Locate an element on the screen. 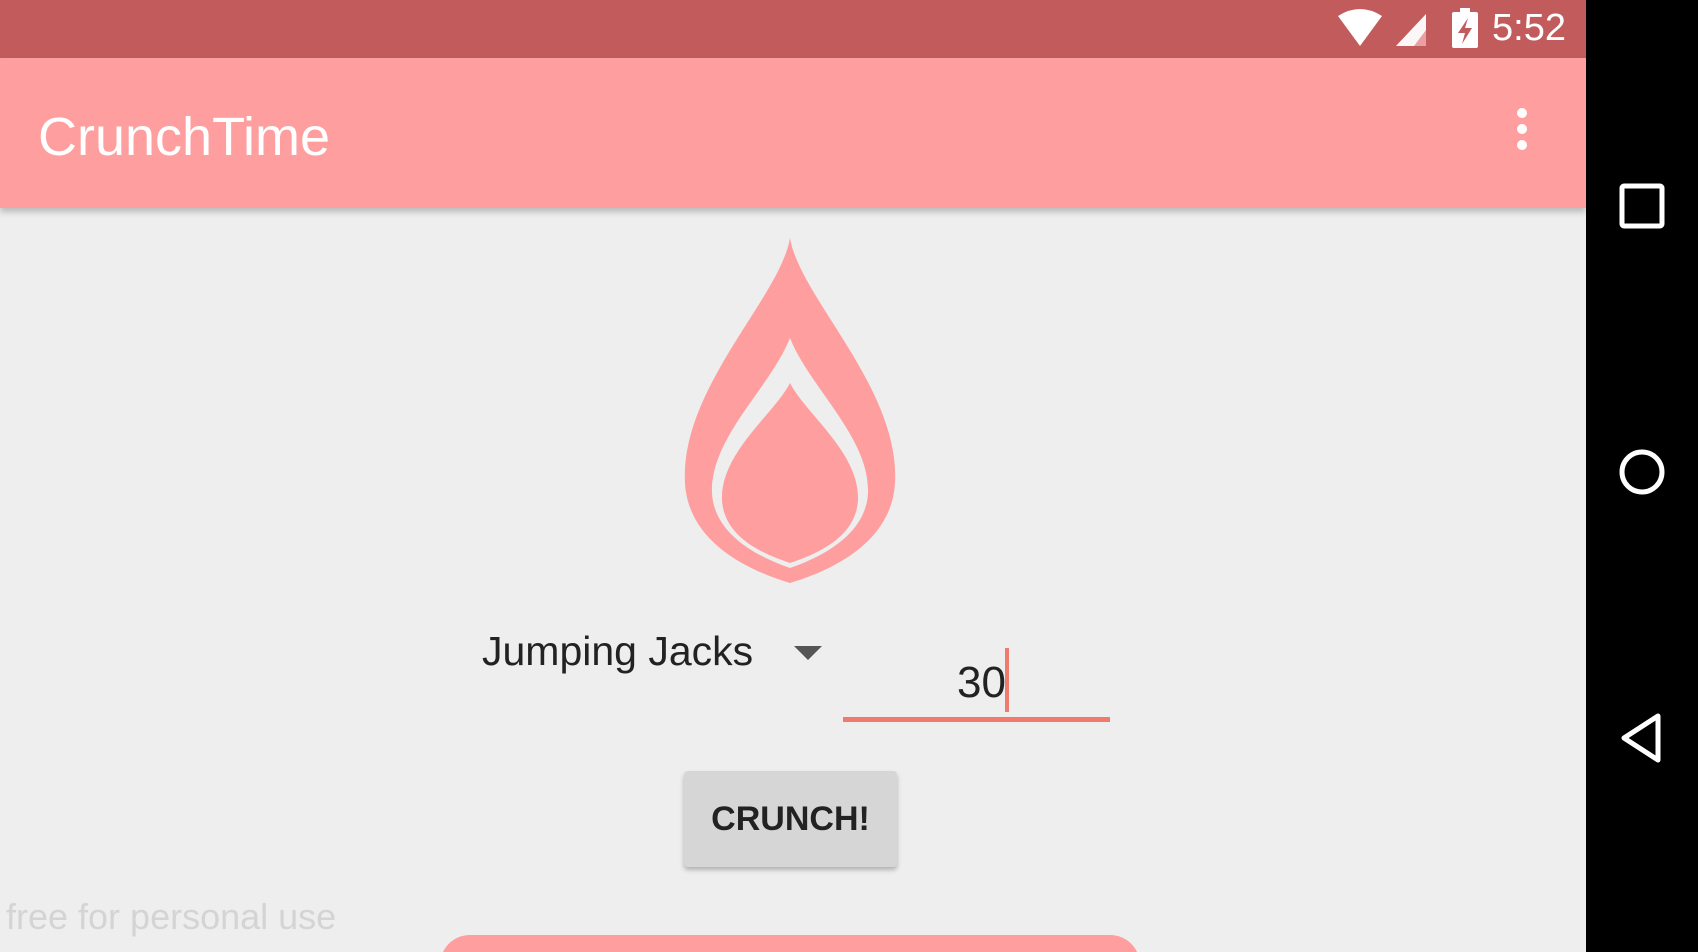  app-title: CrunchTime is located at coordinates (184, 137).